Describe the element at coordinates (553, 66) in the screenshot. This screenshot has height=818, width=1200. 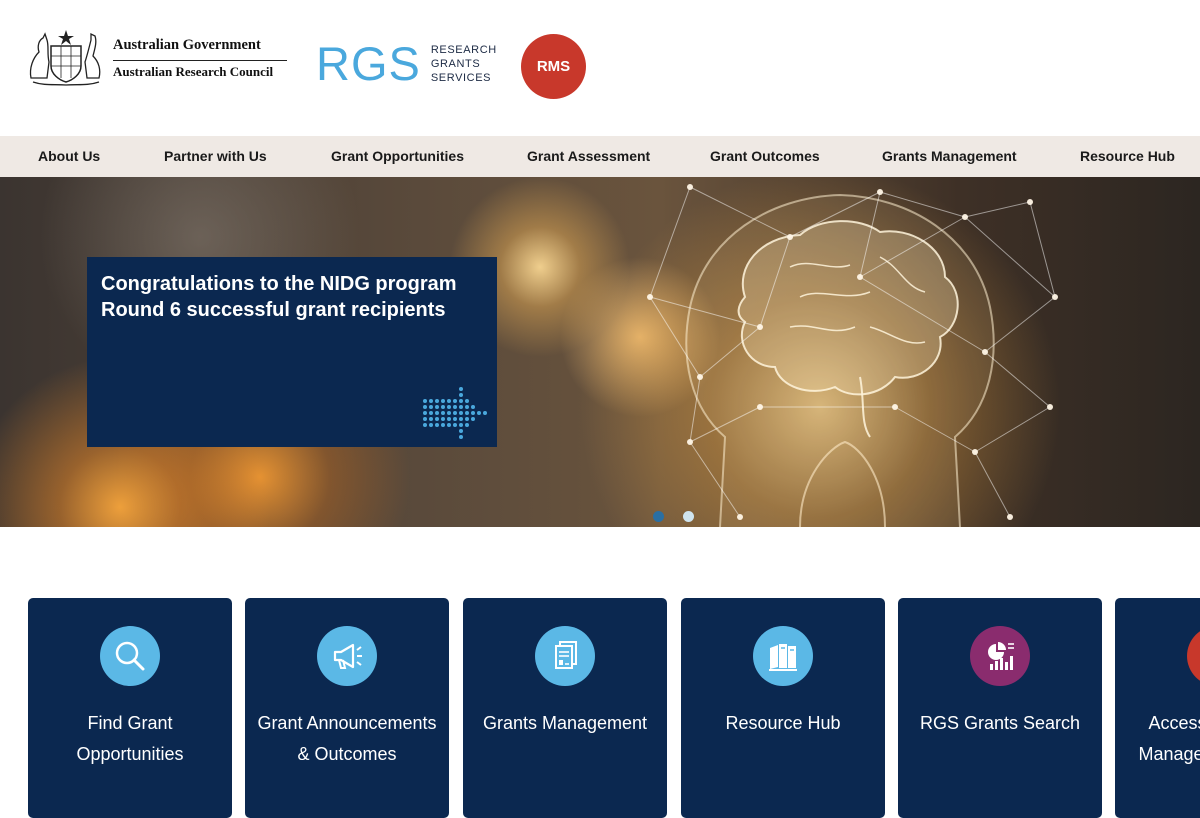
I see `rms-button: RMS` at that location.